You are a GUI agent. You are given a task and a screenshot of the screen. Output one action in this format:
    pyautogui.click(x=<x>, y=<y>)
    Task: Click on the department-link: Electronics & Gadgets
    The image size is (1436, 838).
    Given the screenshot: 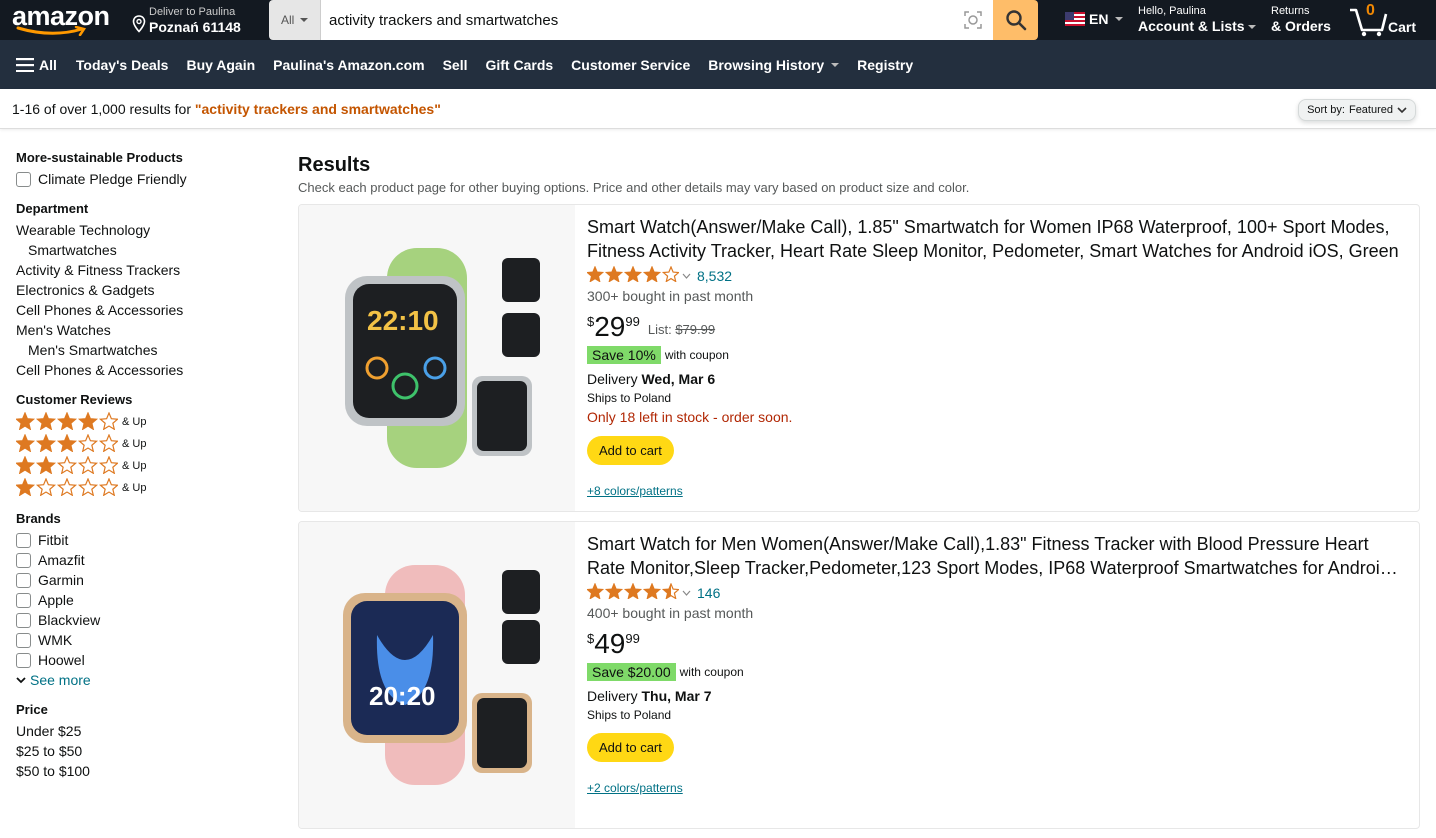 What is the action you would take?
    pyautogui.click(x=146, y=290)
    